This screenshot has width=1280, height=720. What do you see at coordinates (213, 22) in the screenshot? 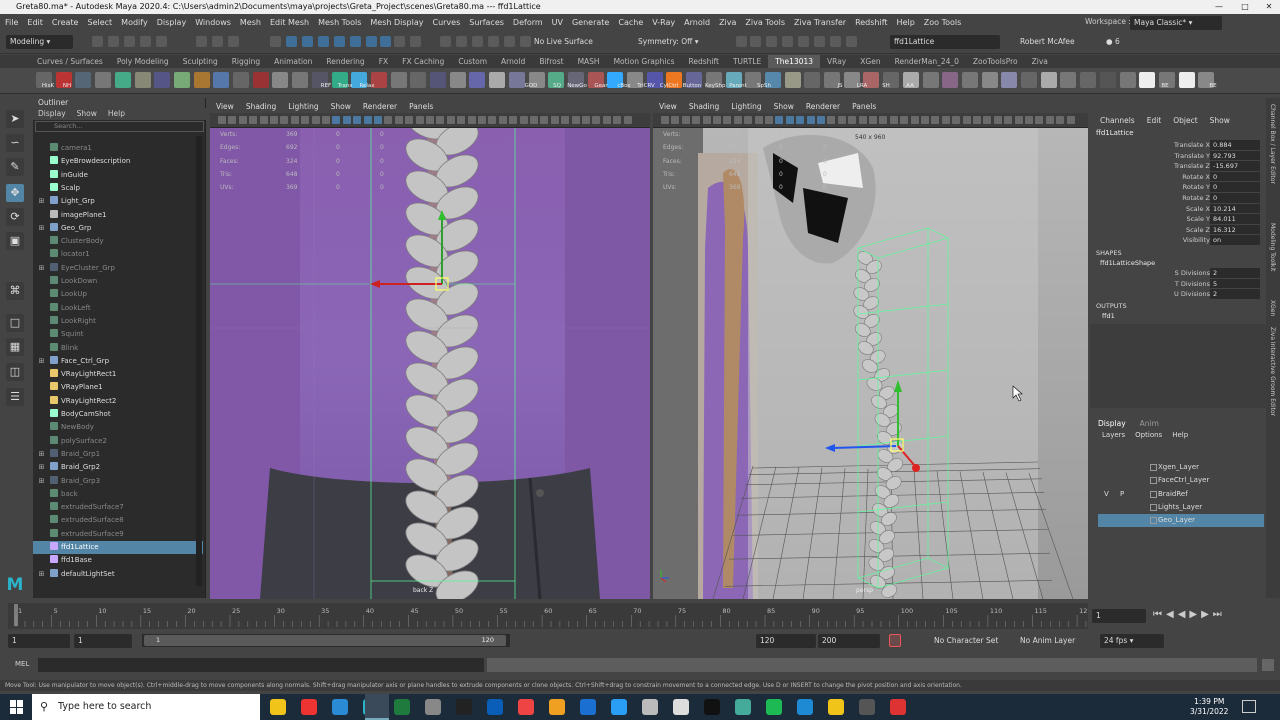
I see `menu-windows: Windows` at bounding box center [213, 22].